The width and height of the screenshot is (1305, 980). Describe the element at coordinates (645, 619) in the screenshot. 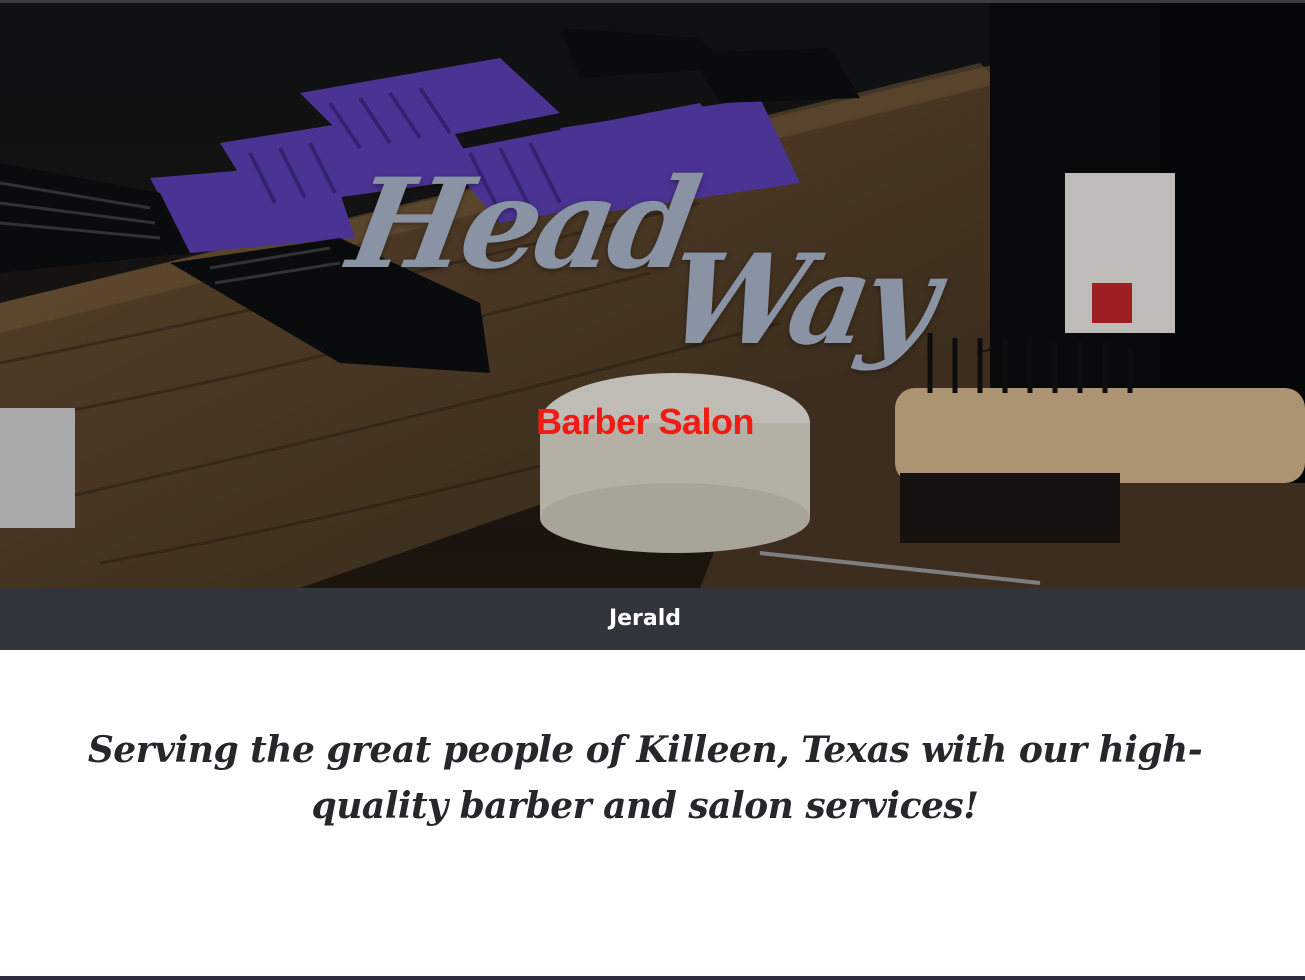

I see `nav-item-jerald: Jerald` at that location.